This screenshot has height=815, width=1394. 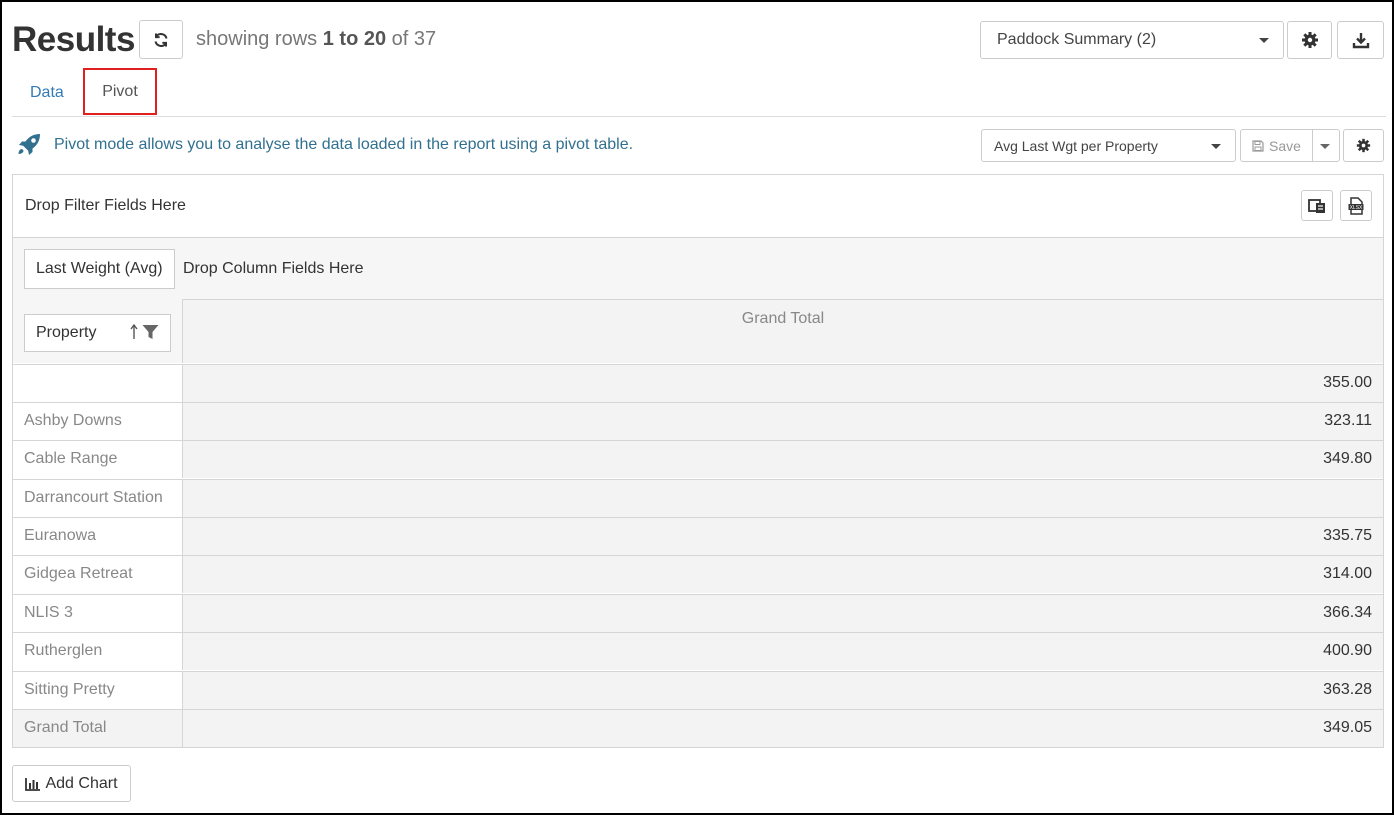 I want to click on row-label: Euranowa, so click(x=97, y=536).